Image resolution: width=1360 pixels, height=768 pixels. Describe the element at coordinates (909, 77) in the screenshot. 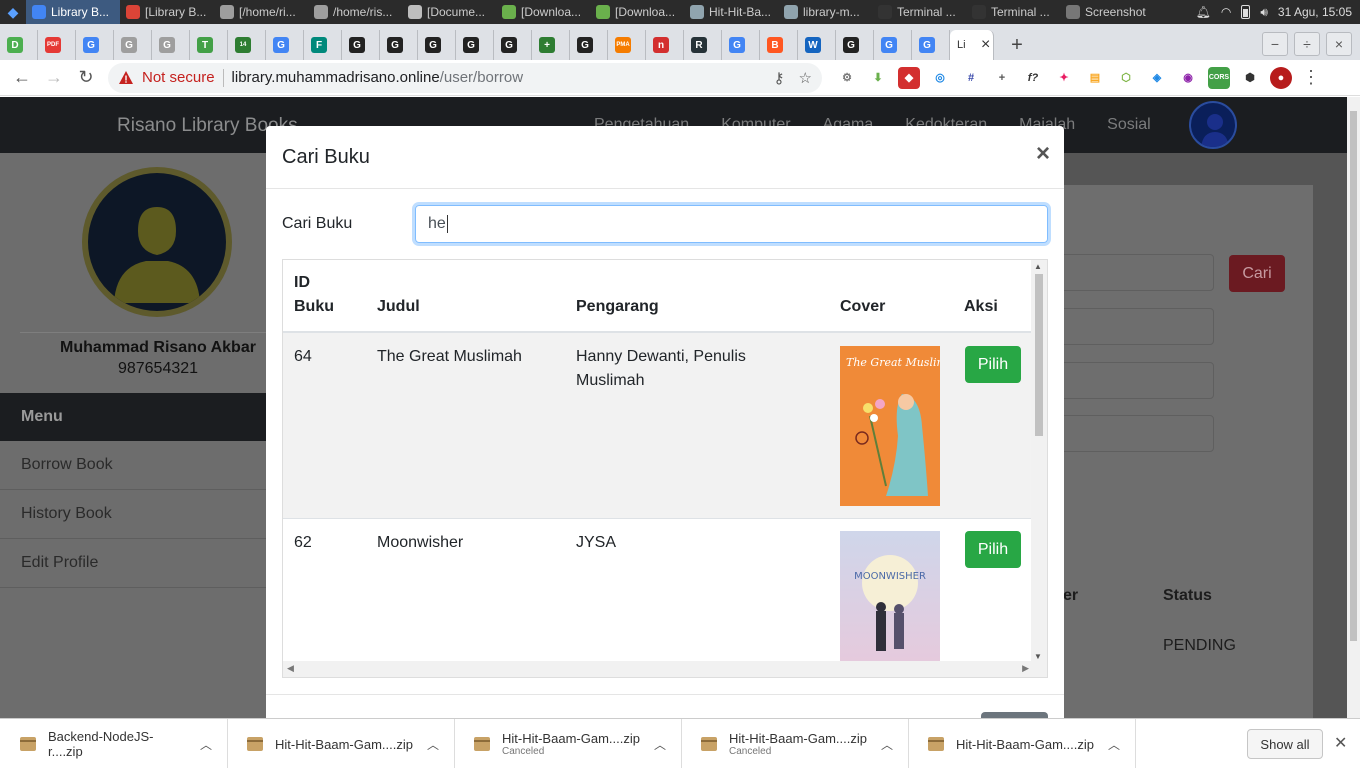

I see `red-extension-icon: ◆` at that location.